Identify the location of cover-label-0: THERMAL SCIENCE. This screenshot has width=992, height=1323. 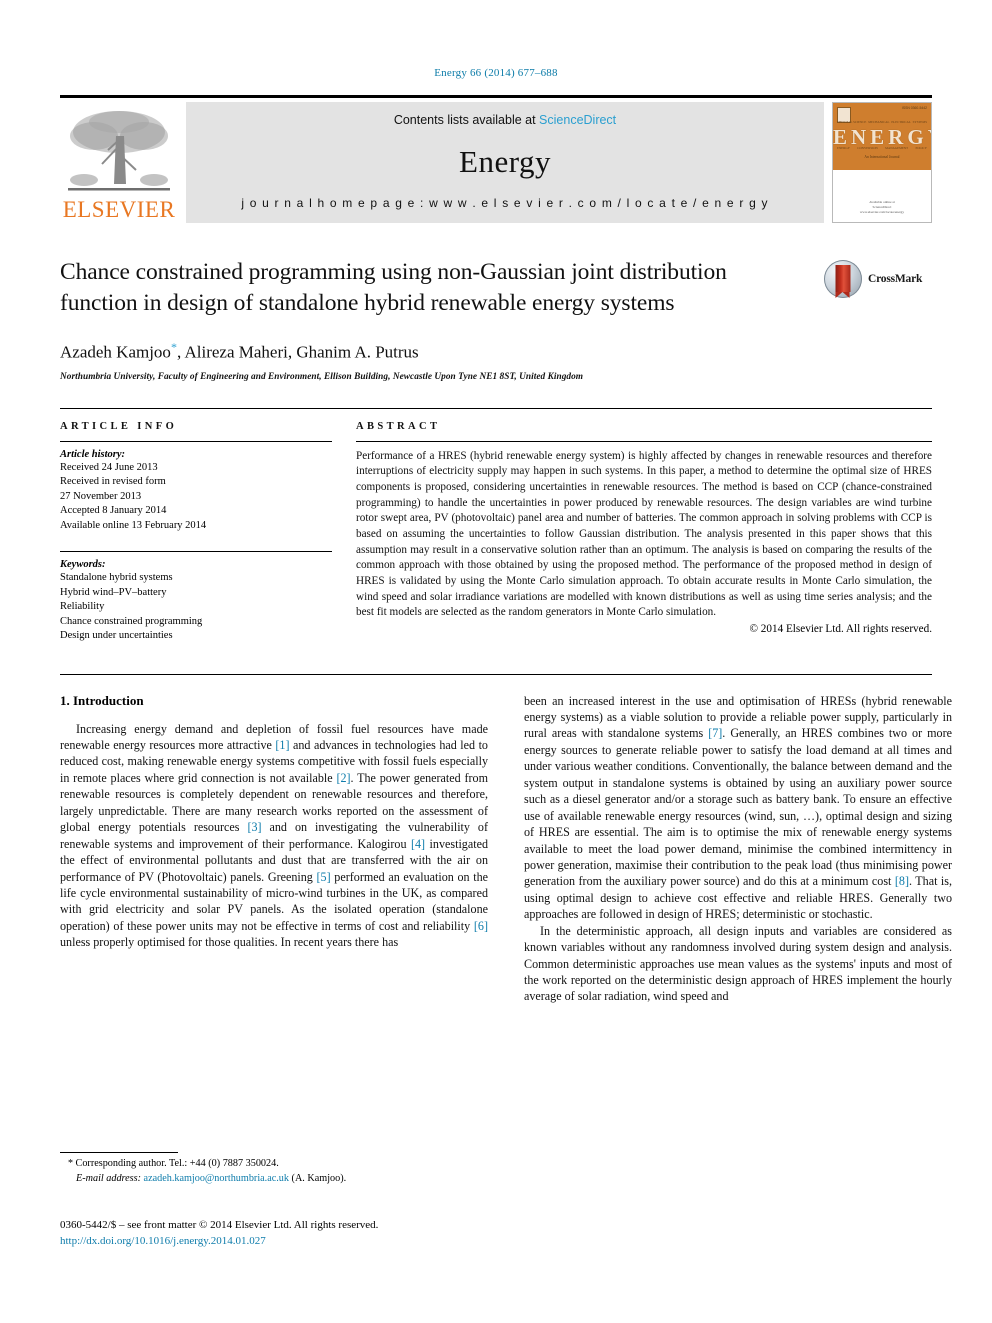
(852, 122).